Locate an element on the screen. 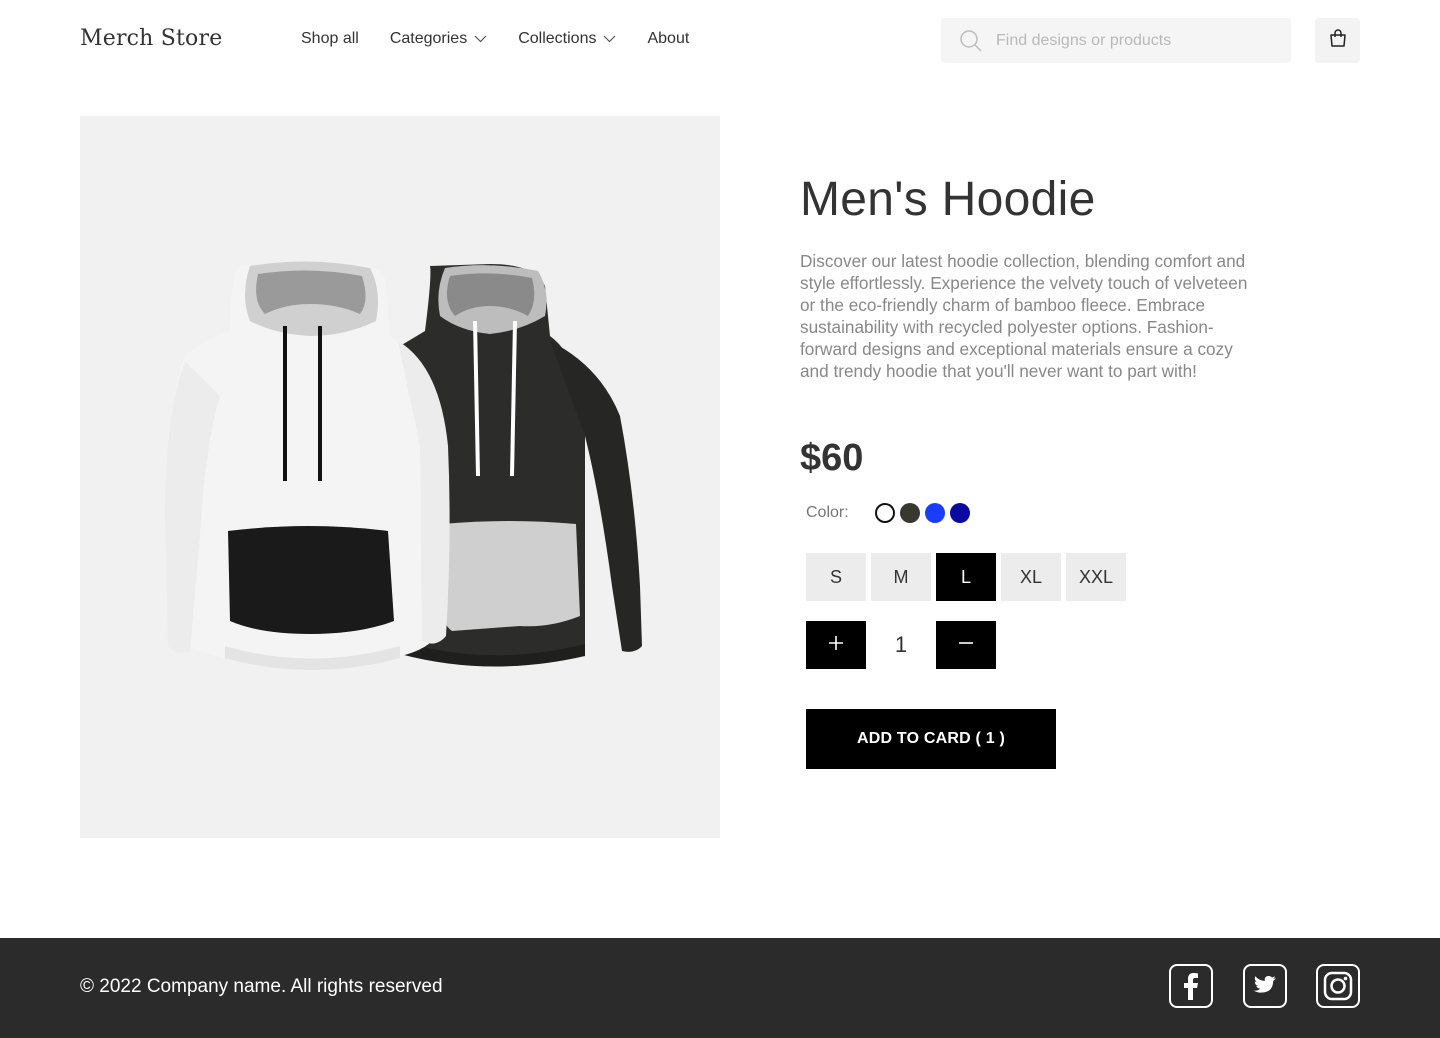 This screenshot has width=1440, height=1038. nav-shop-all: Shop all is located at coordinates (330, 39).